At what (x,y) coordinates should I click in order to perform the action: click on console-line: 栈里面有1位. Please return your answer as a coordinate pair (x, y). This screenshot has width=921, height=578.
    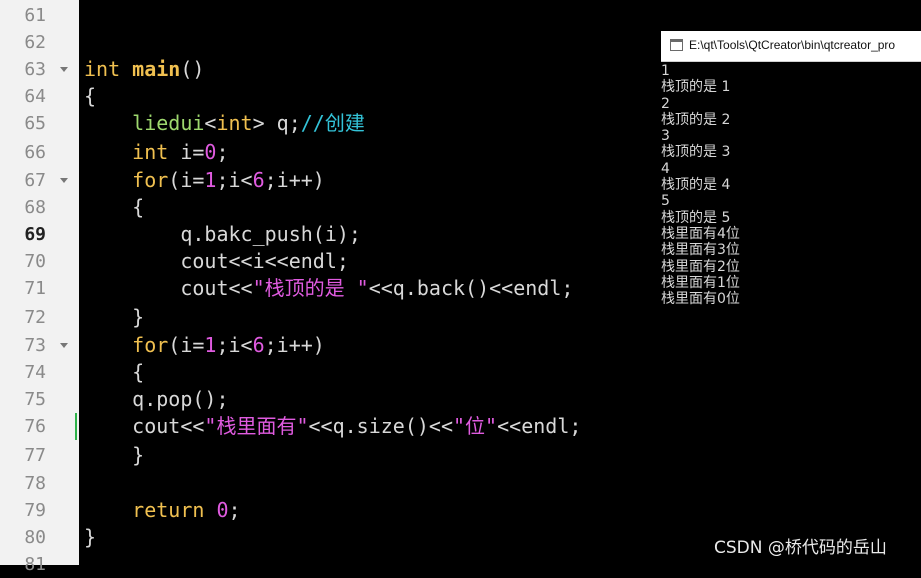
    Looking at the image, I should click on (700, 282).